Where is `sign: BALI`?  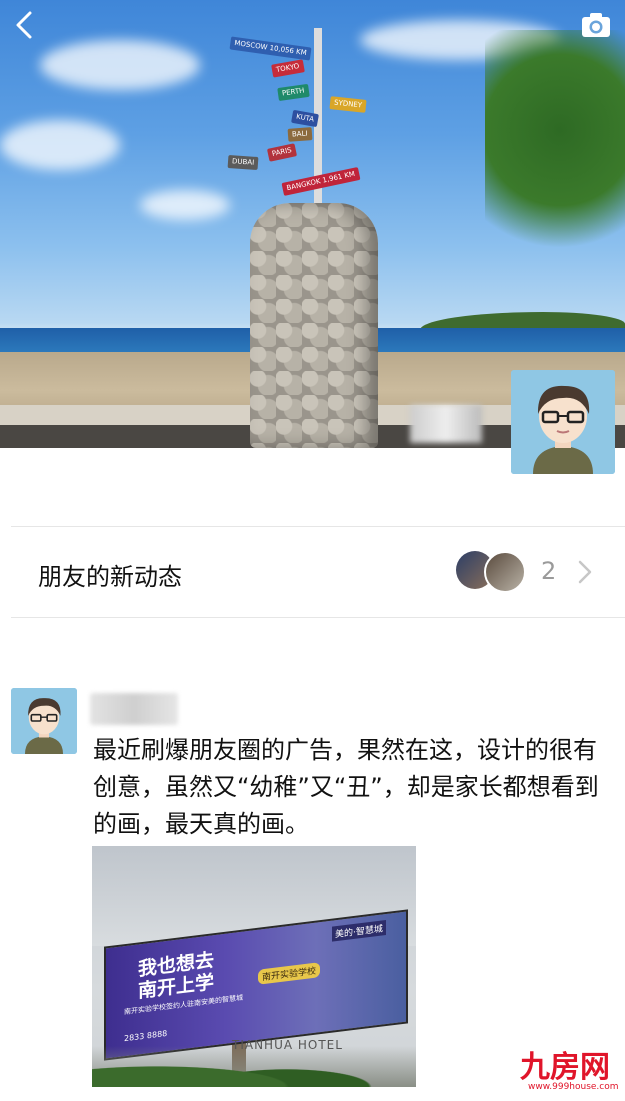 sign: BALI is located at coordinates (299, 134).